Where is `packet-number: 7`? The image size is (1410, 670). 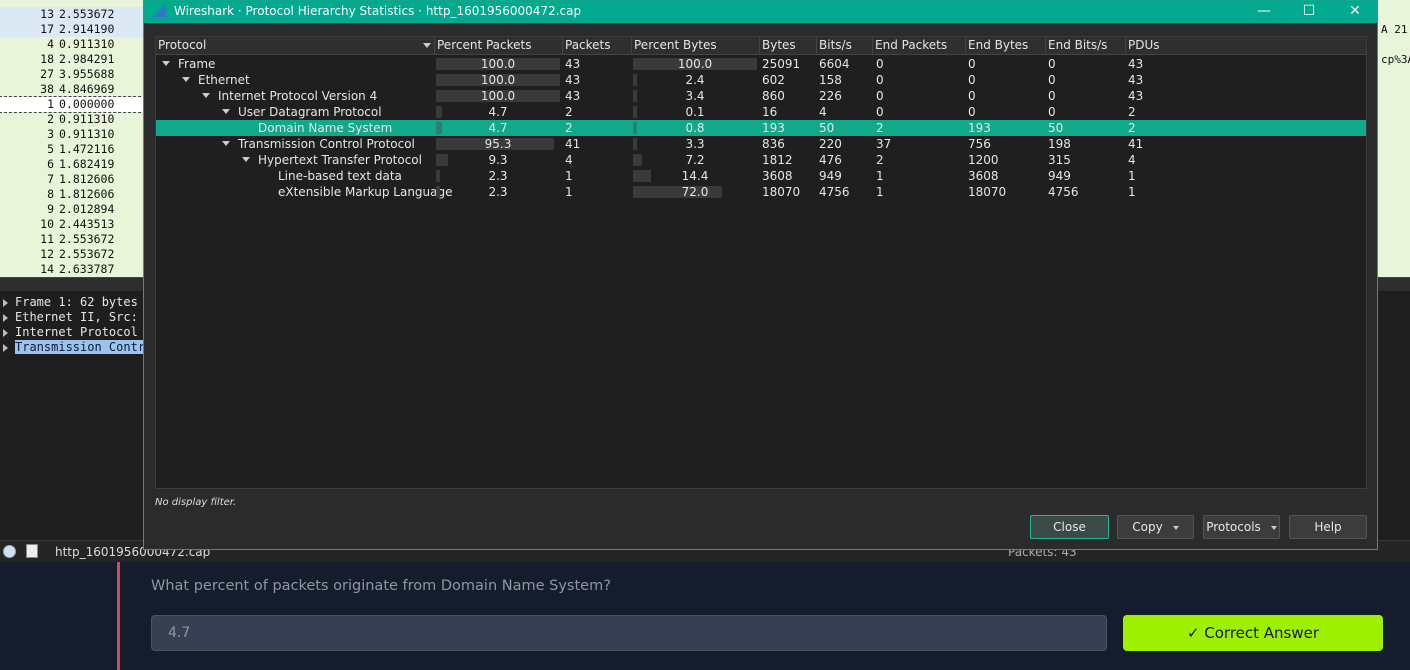
packet-number: 7 is located at coordinates (50, 179).